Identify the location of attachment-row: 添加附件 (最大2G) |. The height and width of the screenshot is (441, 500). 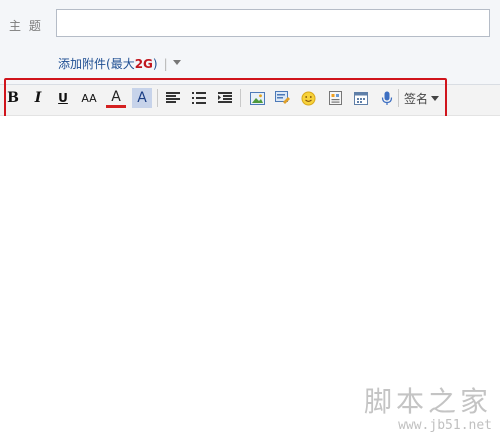
(119, 63).